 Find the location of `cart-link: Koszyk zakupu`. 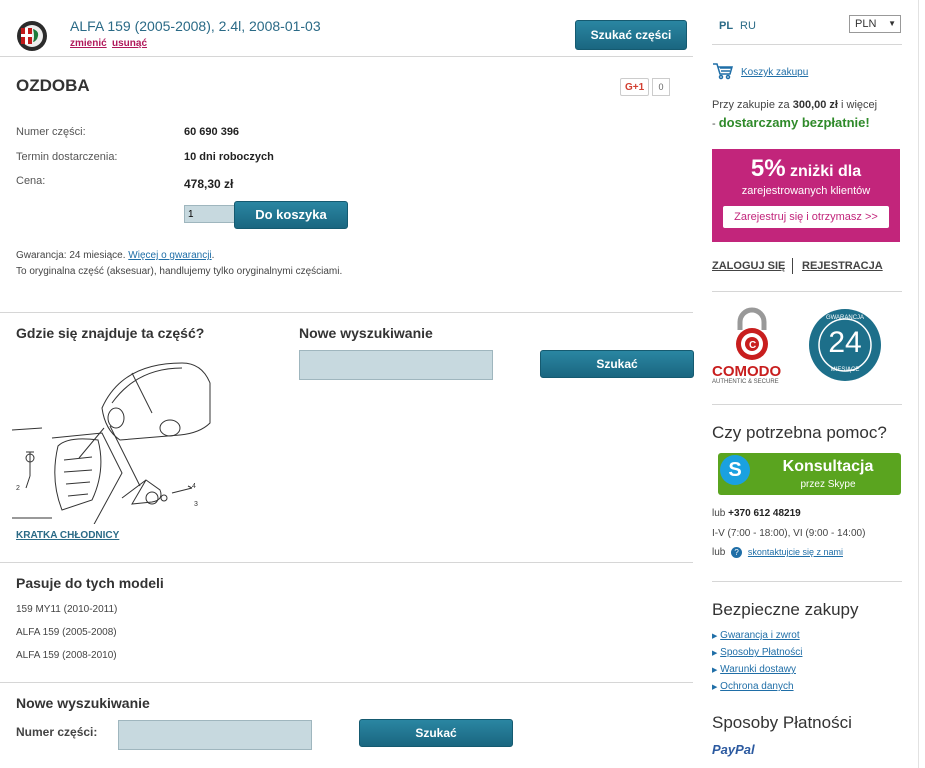

cart-link: Koszyk zakupu is located at coordinates (774, 72).